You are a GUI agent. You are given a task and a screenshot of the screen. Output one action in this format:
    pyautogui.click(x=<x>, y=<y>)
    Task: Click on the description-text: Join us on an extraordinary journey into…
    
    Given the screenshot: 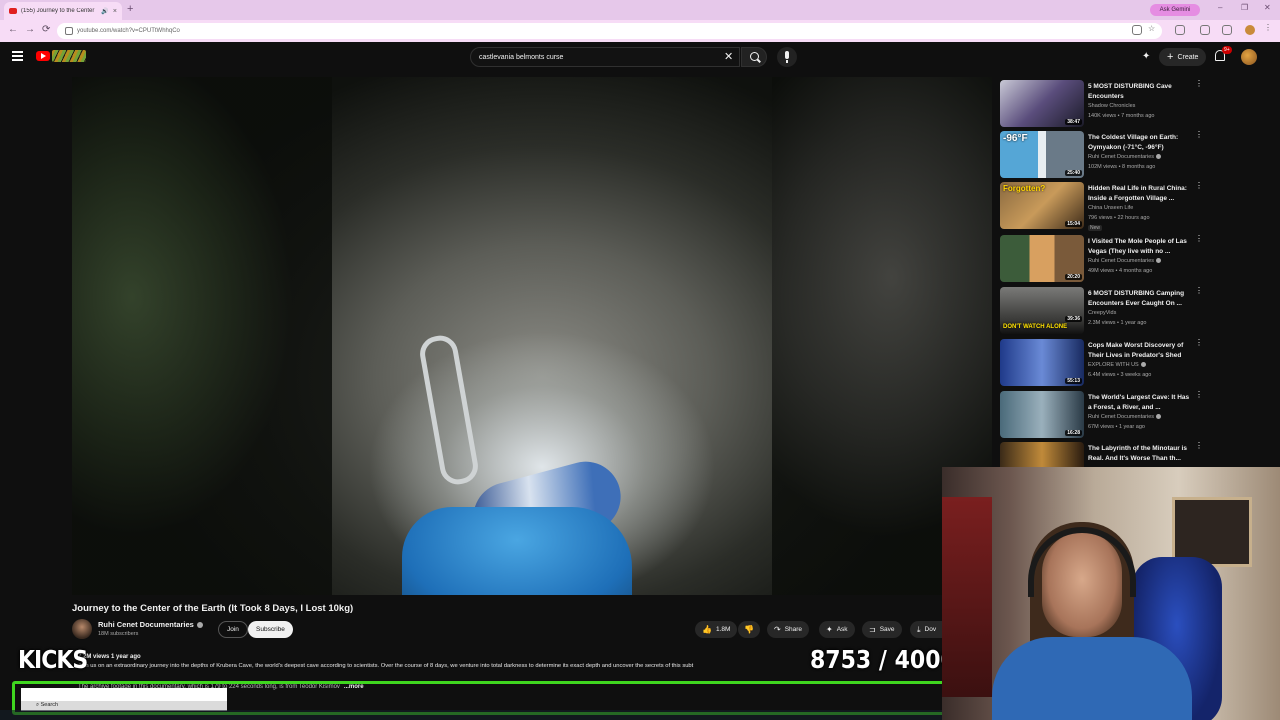 What is the action you would take?
    pyautogui.click(x=473, y=666)
    